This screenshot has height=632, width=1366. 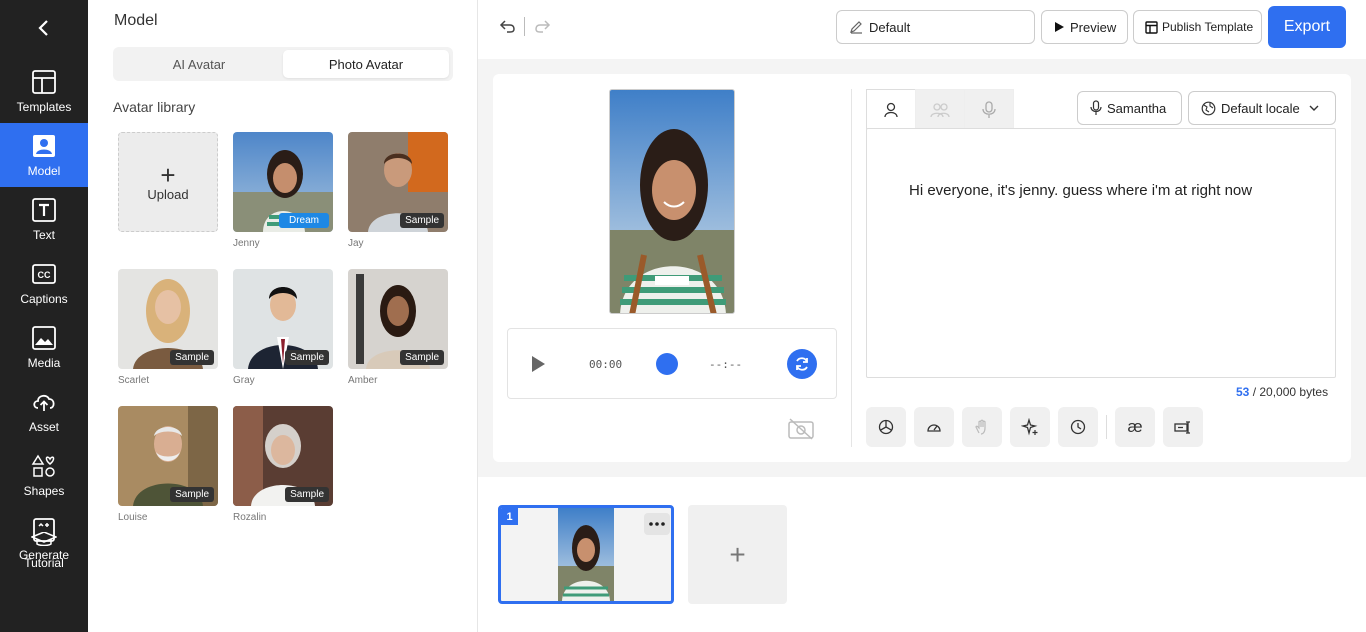 I want to click on pronunciation-button: æ, so click(x=1135, y=427).